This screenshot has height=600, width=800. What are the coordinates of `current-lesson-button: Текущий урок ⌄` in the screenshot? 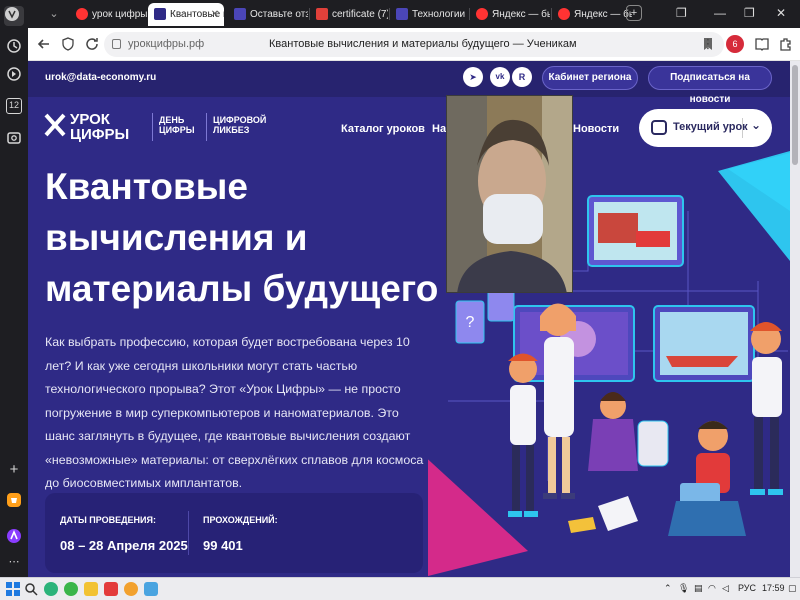 It's located at (705, 128).